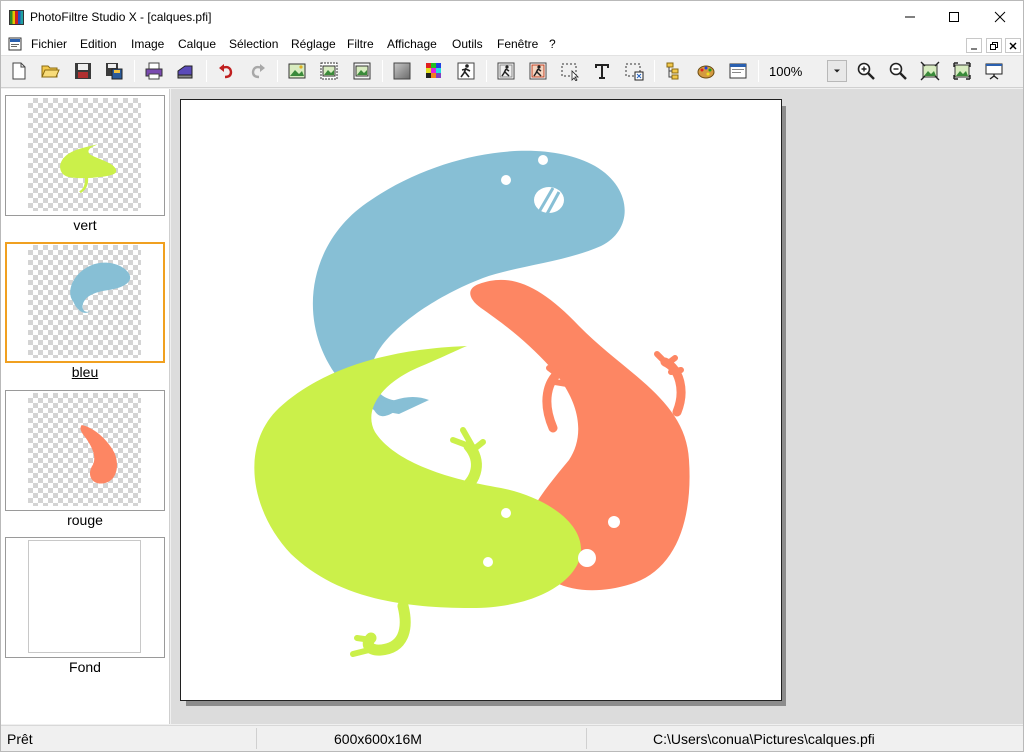 Image resolution: width=1024 pixels, height=752 pixels. I want to click on layers-panel: vert bleu rouge Fond, so click(85, 406).